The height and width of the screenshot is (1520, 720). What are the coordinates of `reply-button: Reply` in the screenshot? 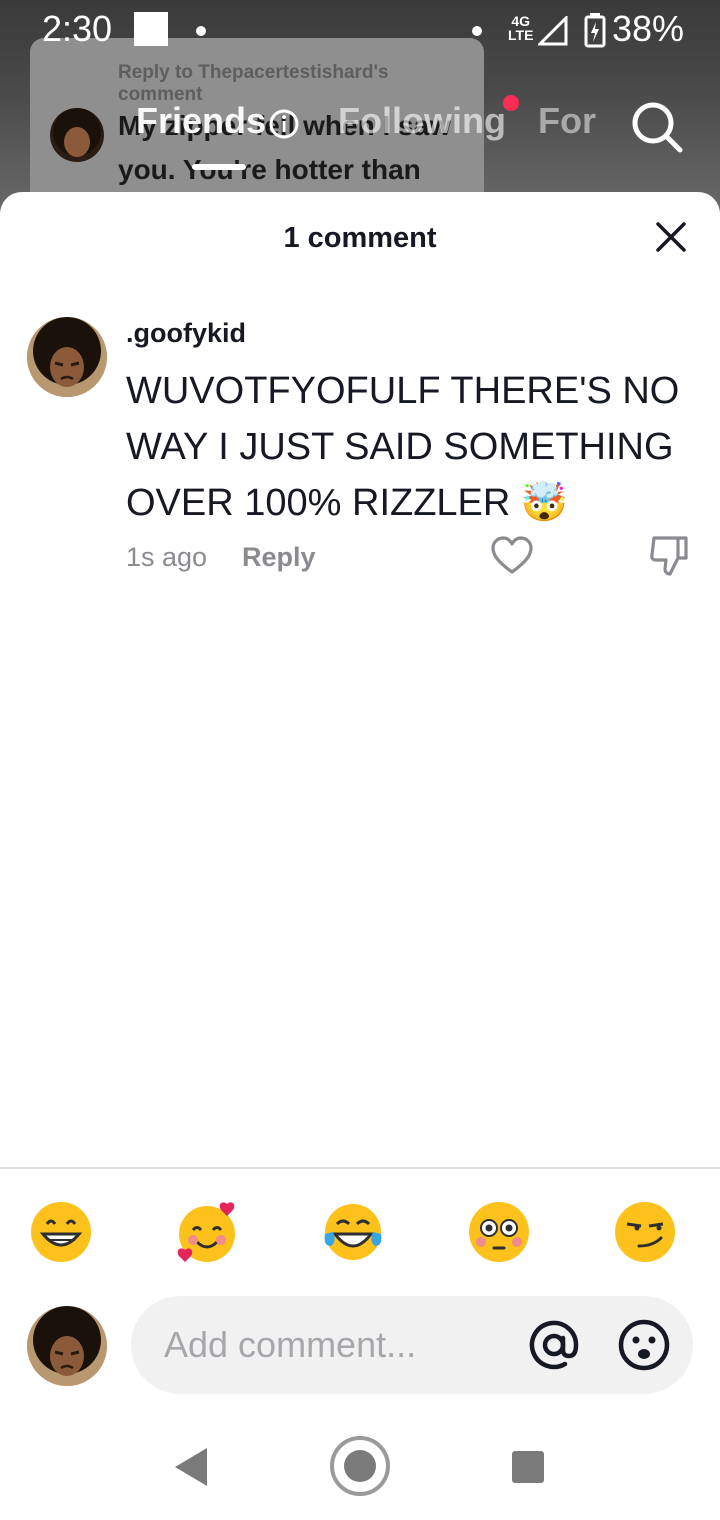 It's located at (279, 557).